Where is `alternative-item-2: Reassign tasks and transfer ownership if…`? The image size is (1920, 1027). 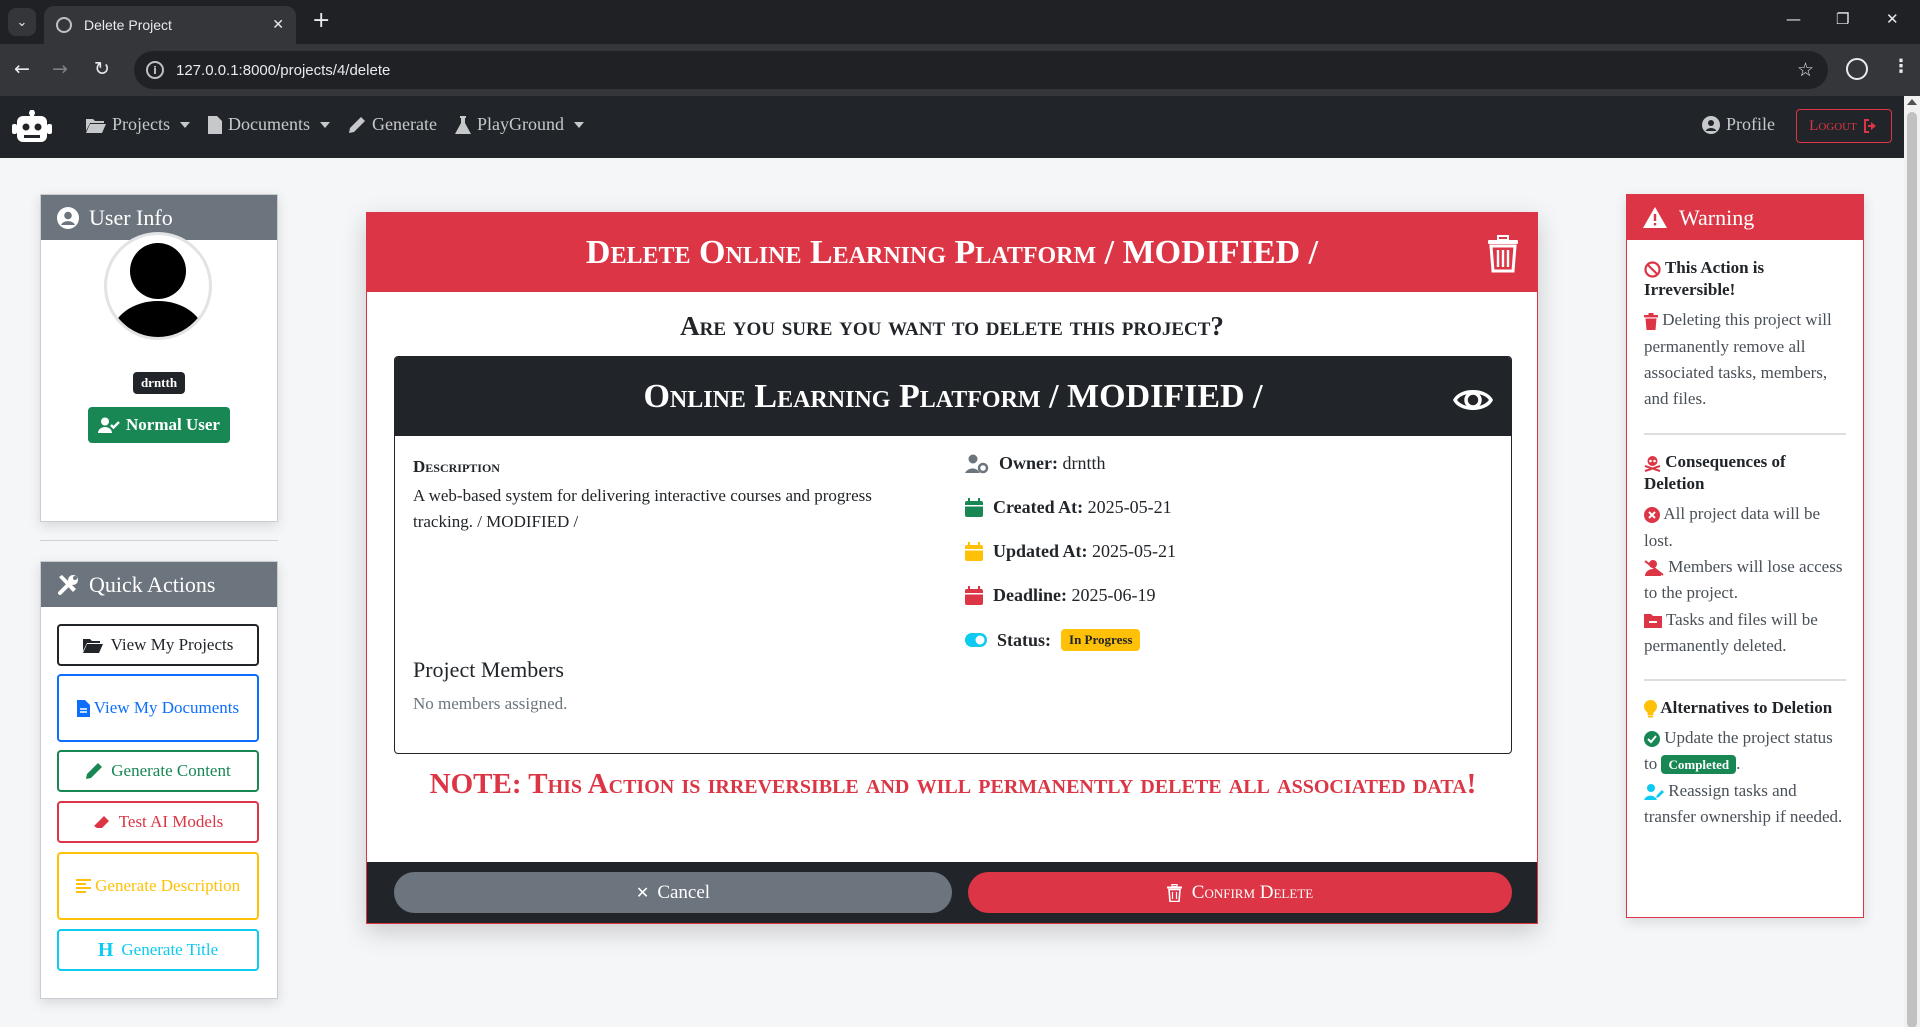
alternative-item-2: Reassign tasks and transfer ownership if… is located at coordinates (1745, 804).